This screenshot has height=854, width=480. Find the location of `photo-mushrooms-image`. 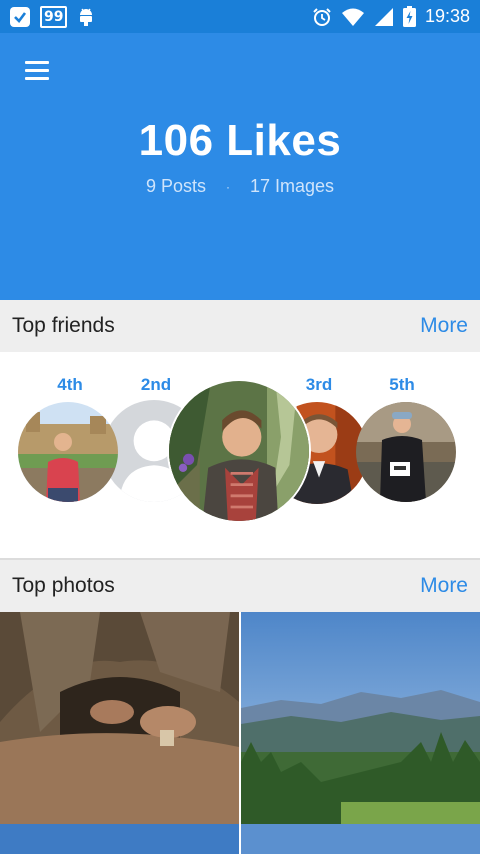

photo-mushrooms-image is located at coordinates (119, 718).